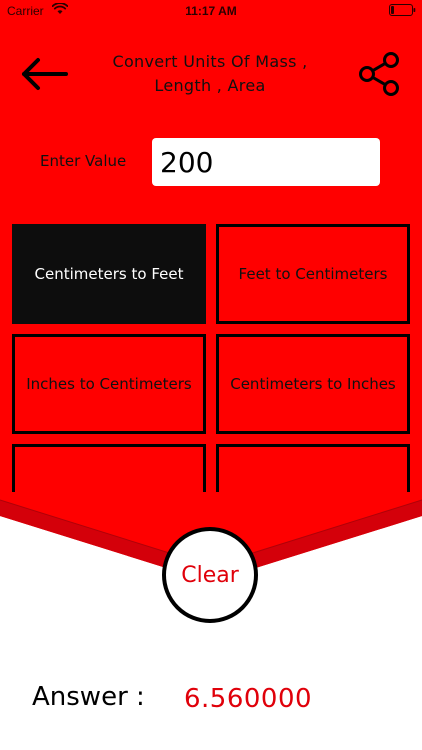 This screenshot has height=750, width=422. I want to click on conversion-tile-label: Centimeters to Feet, so click(109, 274).